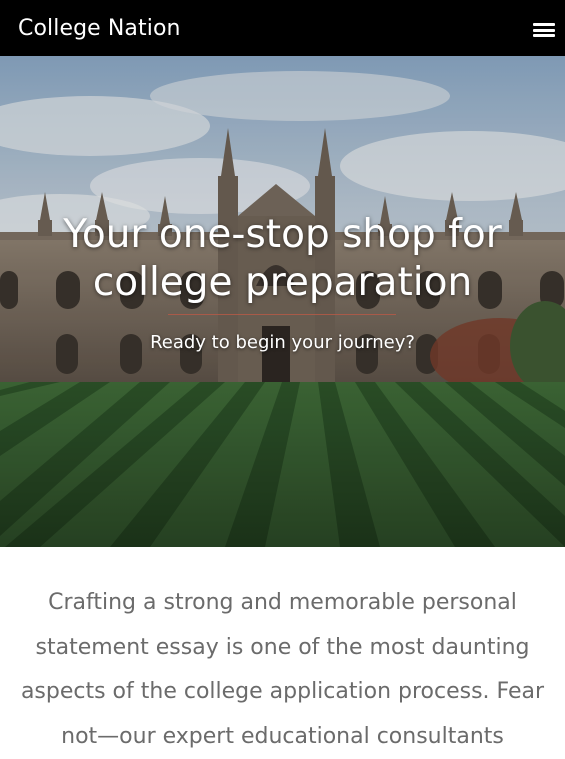 The image size is (565, 759). I want to click on title-divider, so click(282, 314).